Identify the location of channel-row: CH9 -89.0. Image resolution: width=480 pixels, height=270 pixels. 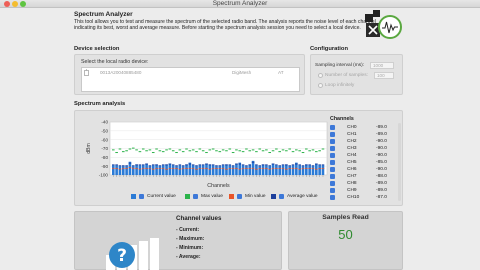
(364, 191).